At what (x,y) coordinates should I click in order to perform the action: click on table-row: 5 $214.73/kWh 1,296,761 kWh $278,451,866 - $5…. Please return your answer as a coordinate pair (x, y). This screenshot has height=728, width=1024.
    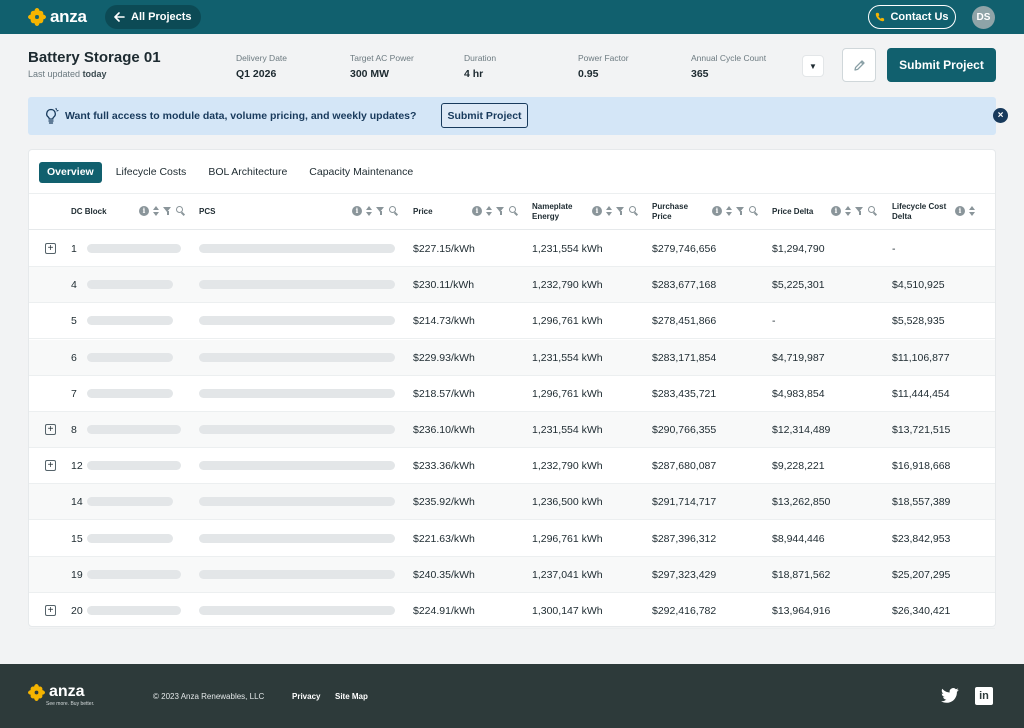
    Looking at the image, I should click on (512, 321).